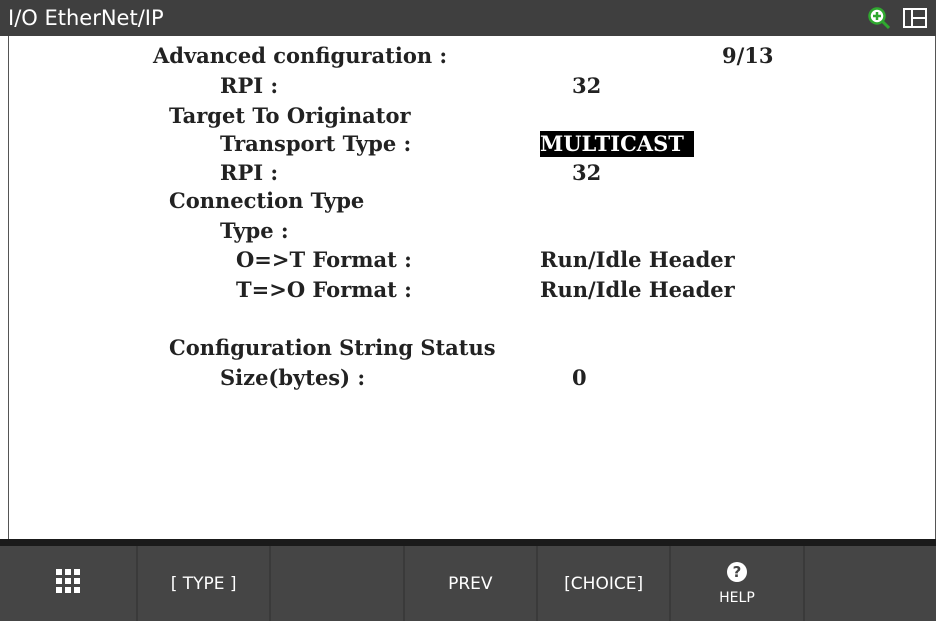 This screenshot has width=936, height=621. What do you see at coordinates (870, 583) in the screenshot?
I see `f7-button` at bounding box center [870, 583].